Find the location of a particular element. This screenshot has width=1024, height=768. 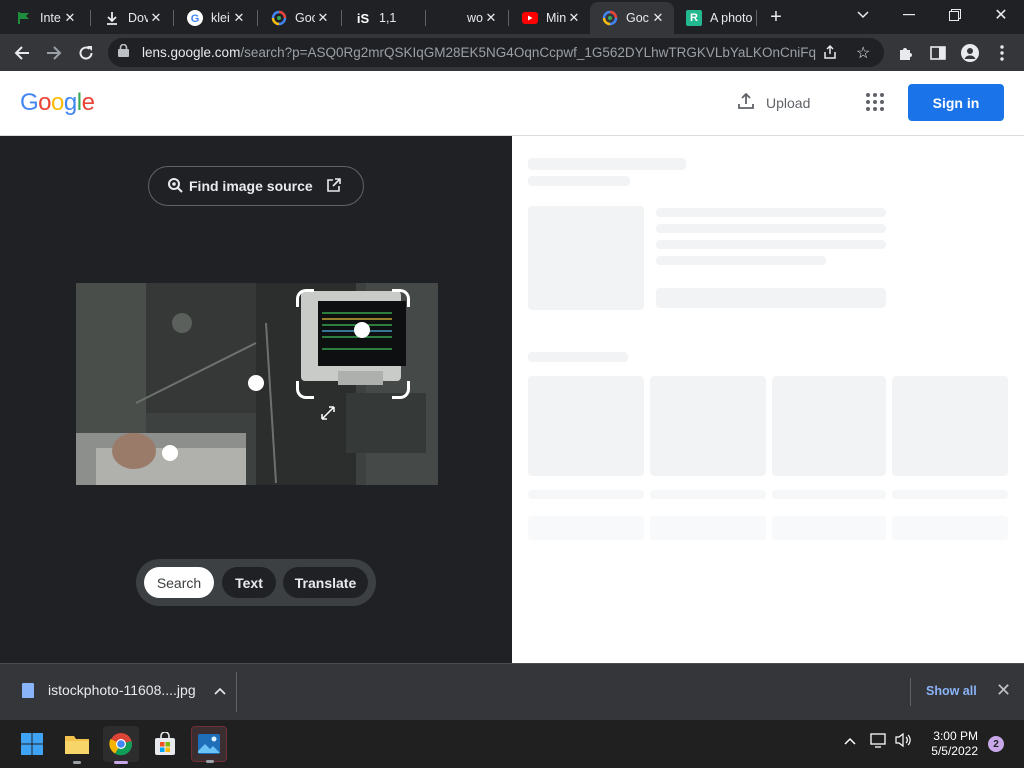

mode-text-button: Text is located at coordinates (249, 582).